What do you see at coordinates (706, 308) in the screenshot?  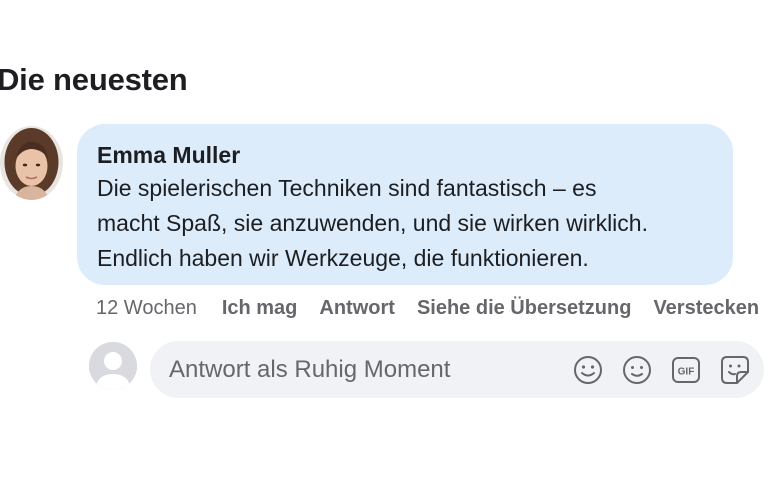 I see `hide-button: Verstecken` at bounding box center [706, 308].